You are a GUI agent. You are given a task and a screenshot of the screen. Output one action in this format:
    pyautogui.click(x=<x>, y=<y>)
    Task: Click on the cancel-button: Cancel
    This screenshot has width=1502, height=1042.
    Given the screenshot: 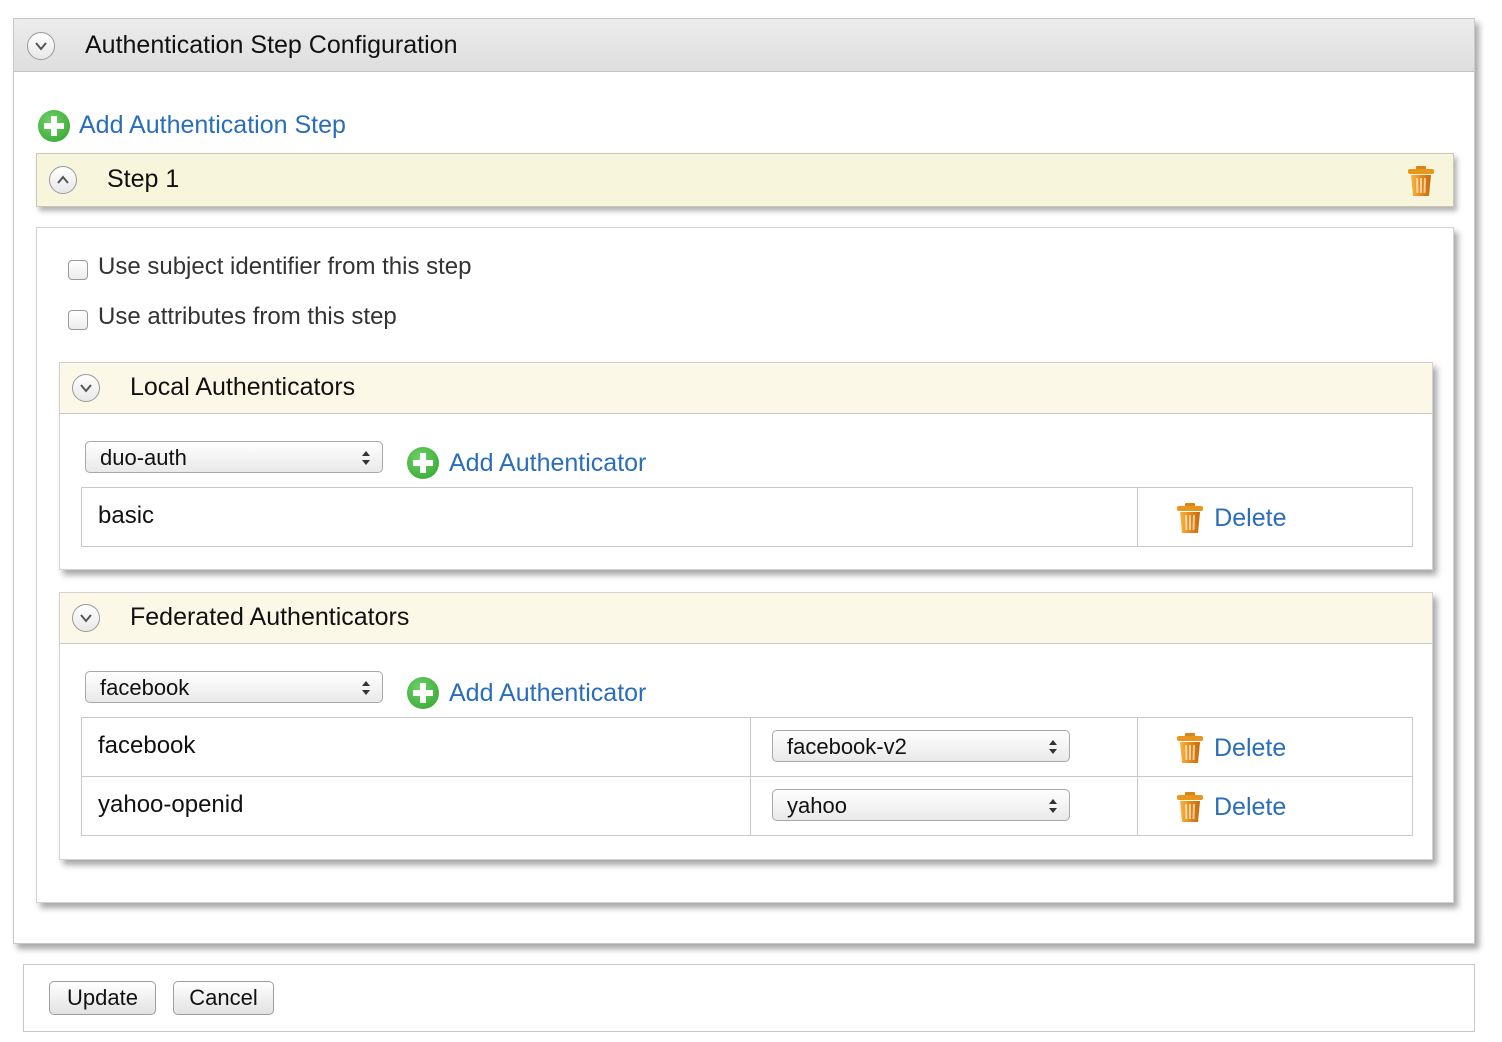 What is the action you would take?
    pyautogui.click(x=223, y=998)
    